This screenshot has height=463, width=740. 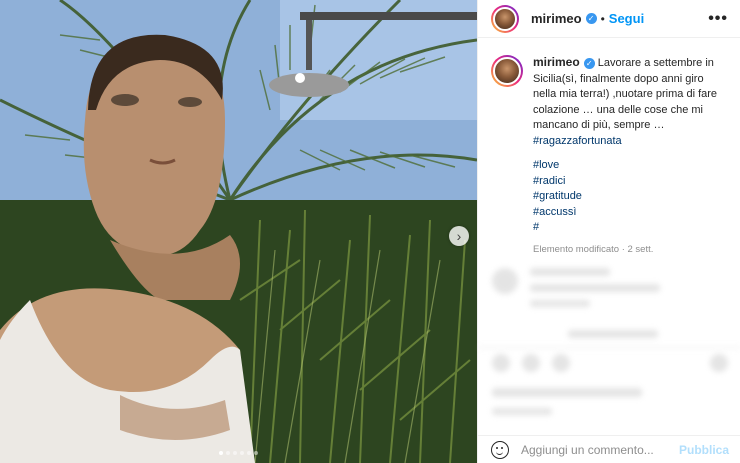 I want to click on hashtag-link: #love, so click(x=630, y=166).